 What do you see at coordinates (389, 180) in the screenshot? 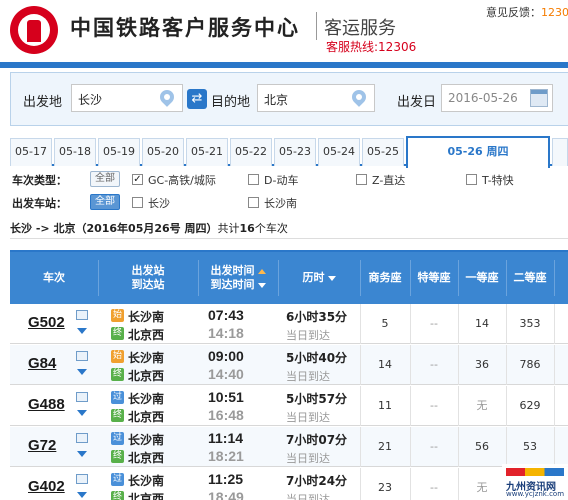
I see `z-label: Z-直达` at bounding box center [389, 180].